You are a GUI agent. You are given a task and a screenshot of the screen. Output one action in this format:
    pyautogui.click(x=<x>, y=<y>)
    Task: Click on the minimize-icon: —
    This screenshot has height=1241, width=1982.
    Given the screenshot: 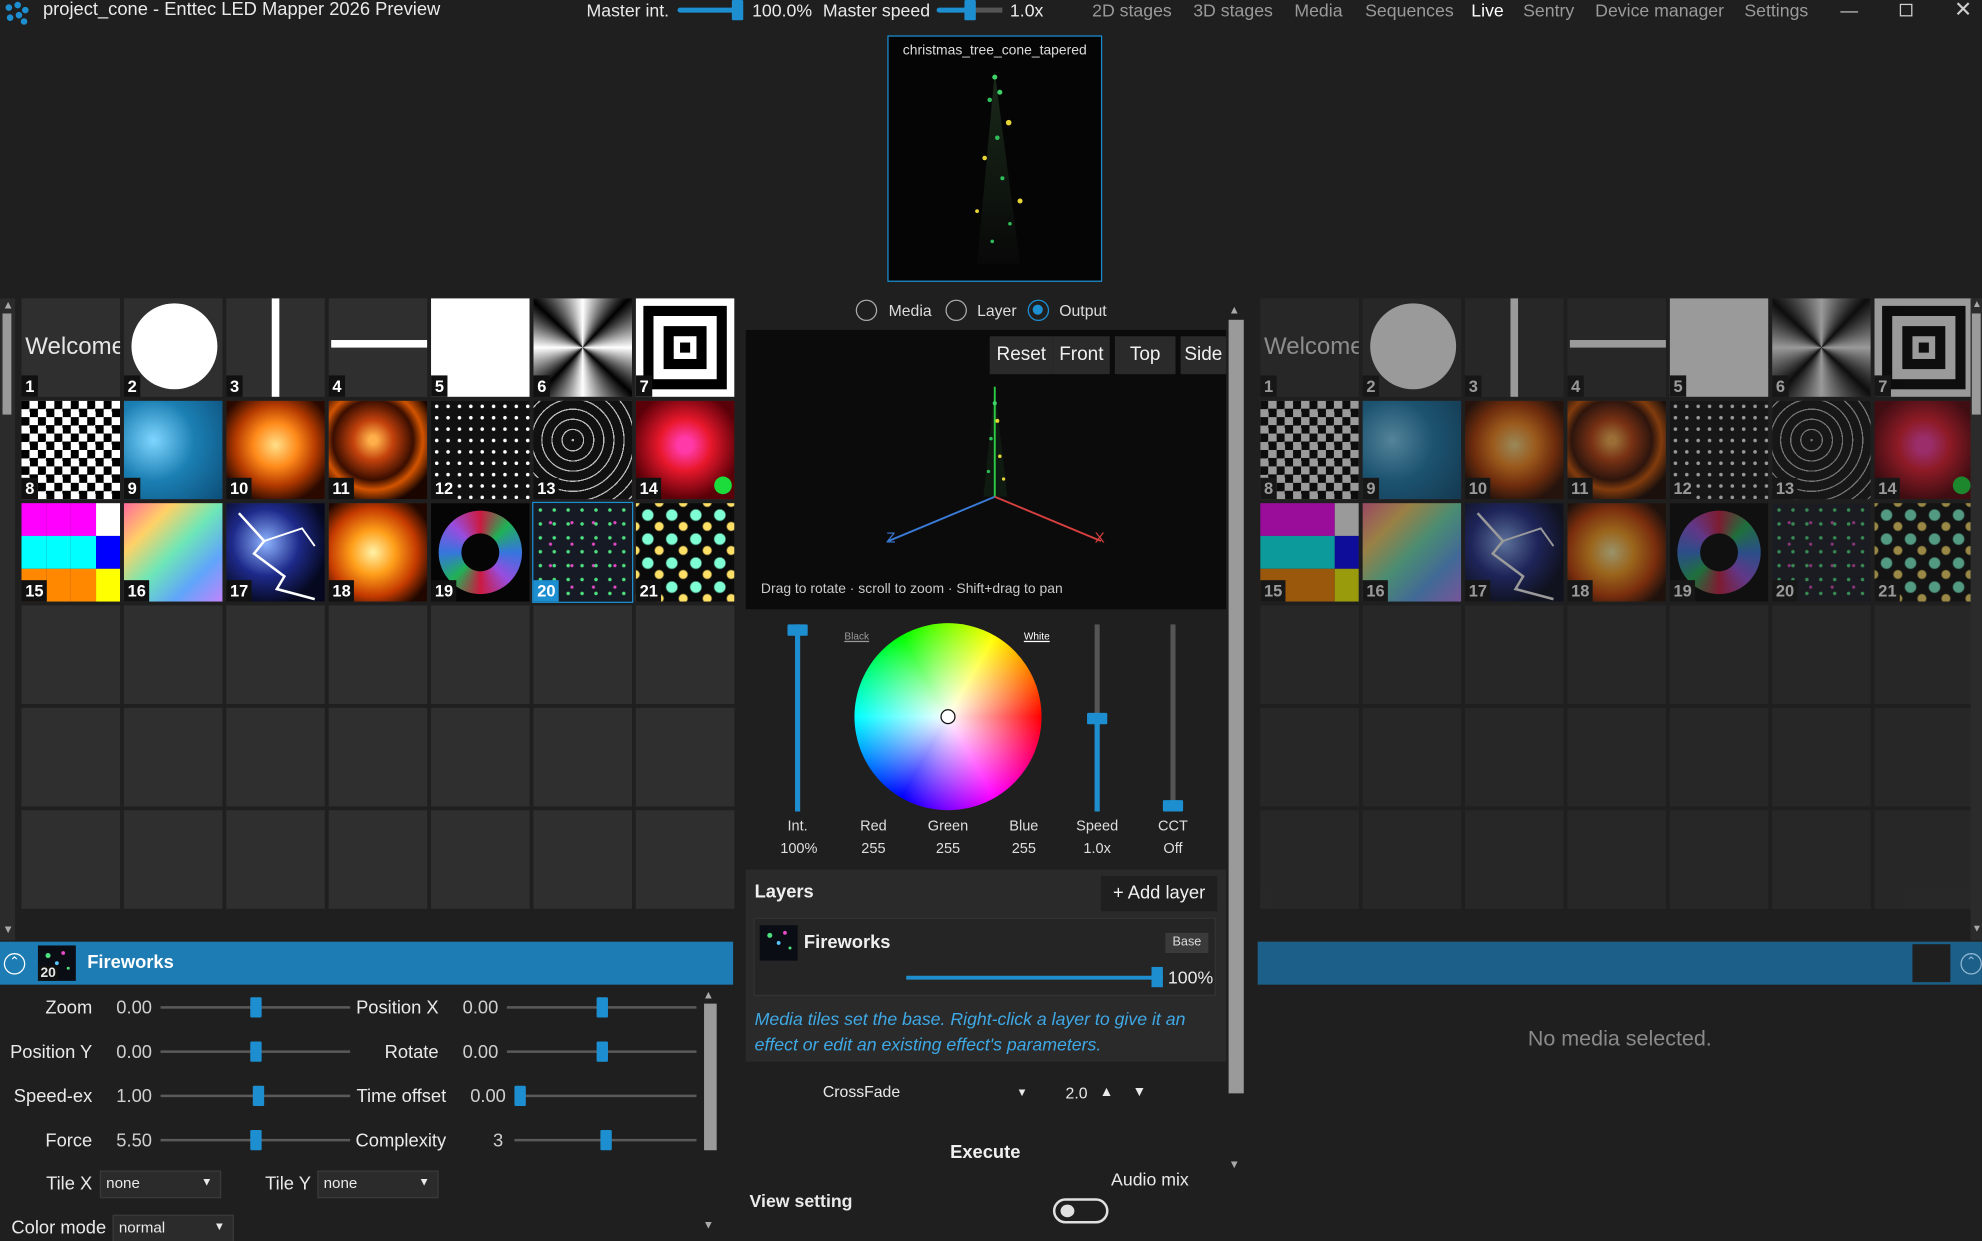 What is the action you would take?
    pyautogui.click(x=1849, y=10)
    